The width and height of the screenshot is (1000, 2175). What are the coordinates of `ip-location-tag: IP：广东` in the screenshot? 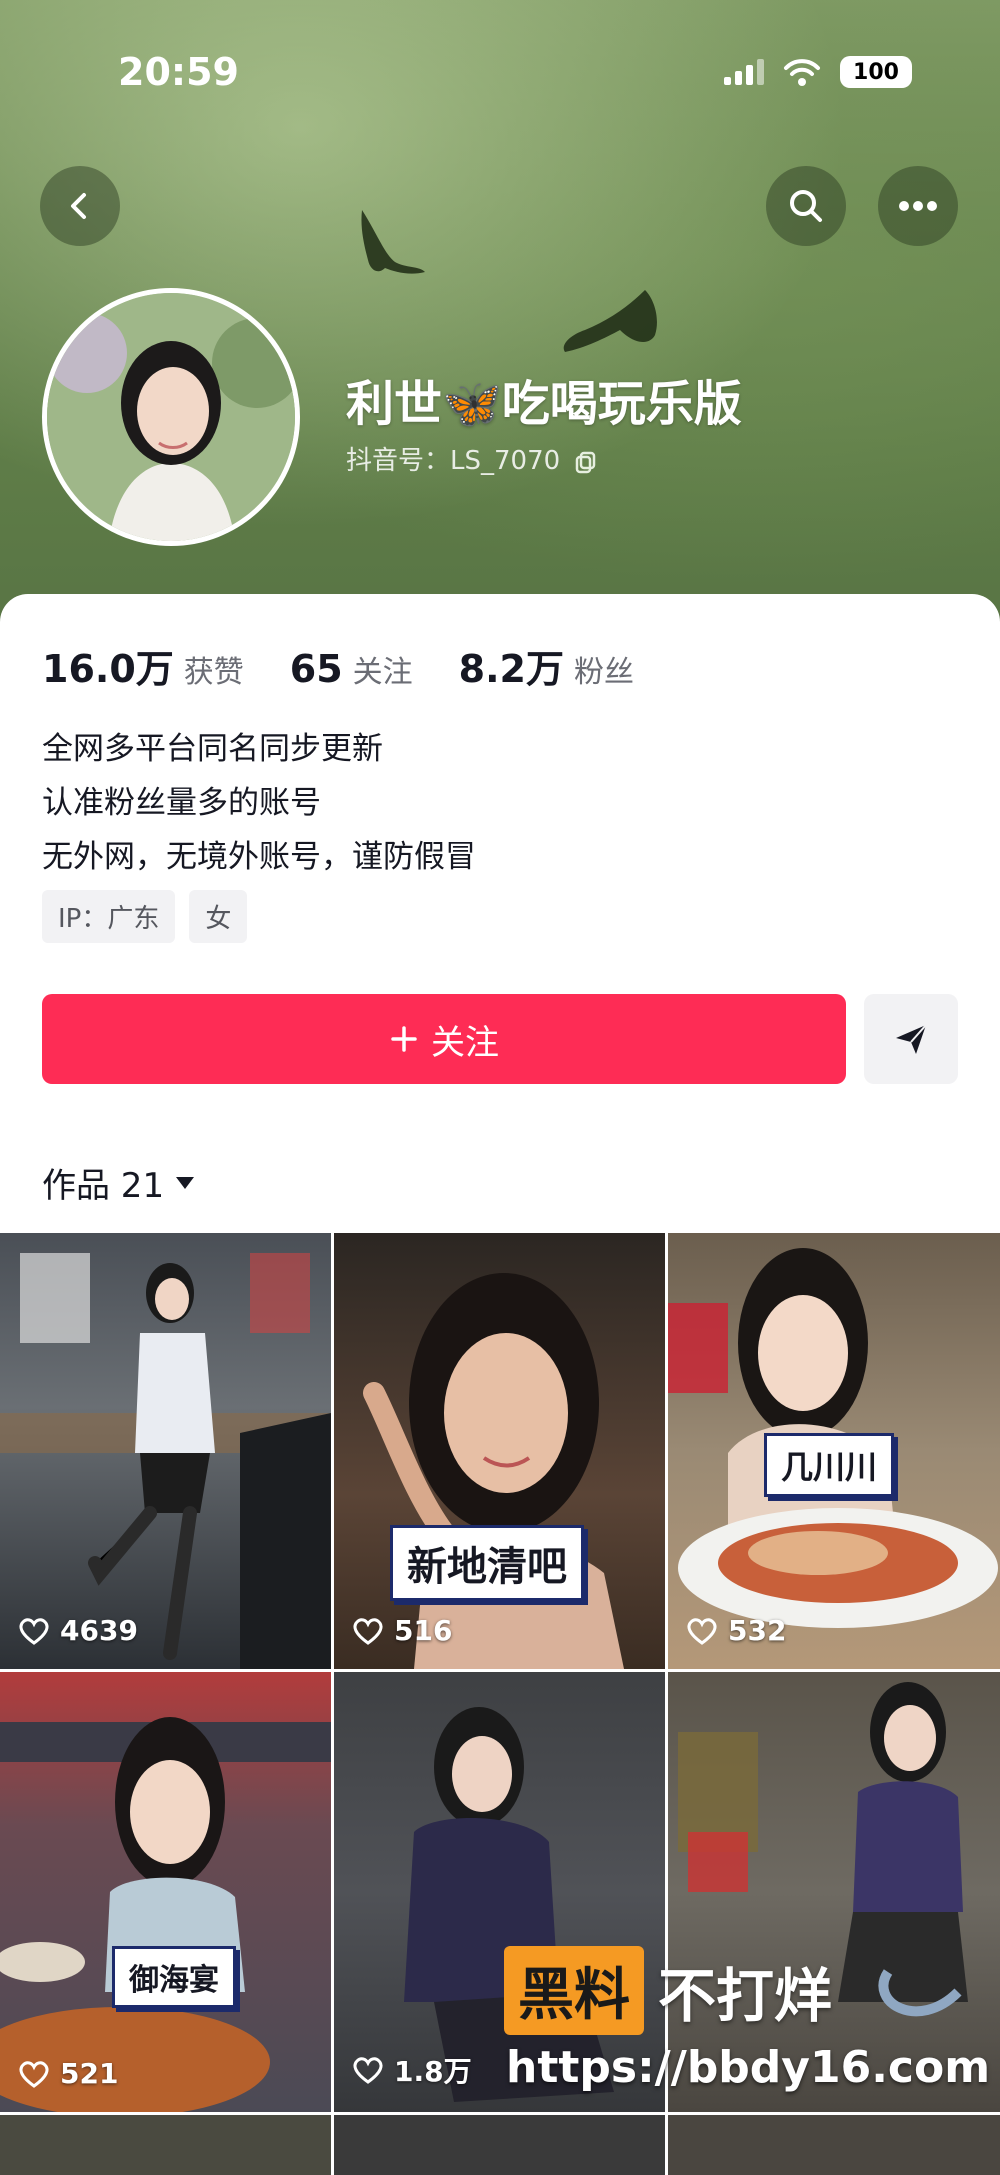 It's located at (109, 916).